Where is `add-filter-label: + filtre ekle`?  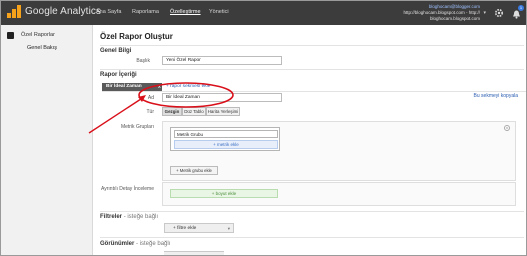 add-filter-label: + filtre ekle is located at coordinates (185, 228).